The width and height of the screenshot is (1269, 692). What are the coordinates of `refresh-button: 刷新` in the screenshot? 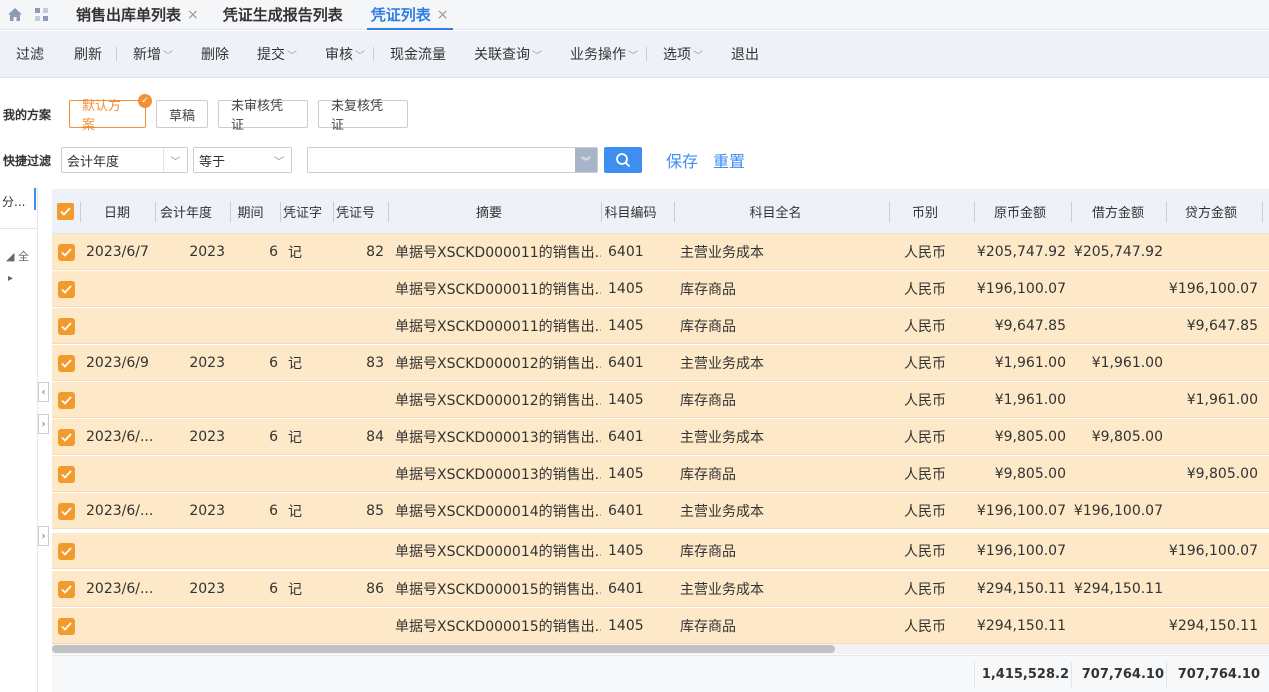 It's located at (88, 54).